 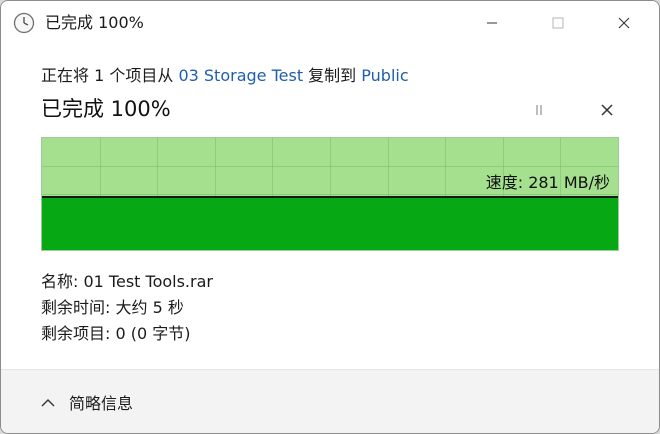 What do you see at coordinates (384, 75) in the screenshot?
I see `destination-folder-link: Public` at bounding box center [384, 75].